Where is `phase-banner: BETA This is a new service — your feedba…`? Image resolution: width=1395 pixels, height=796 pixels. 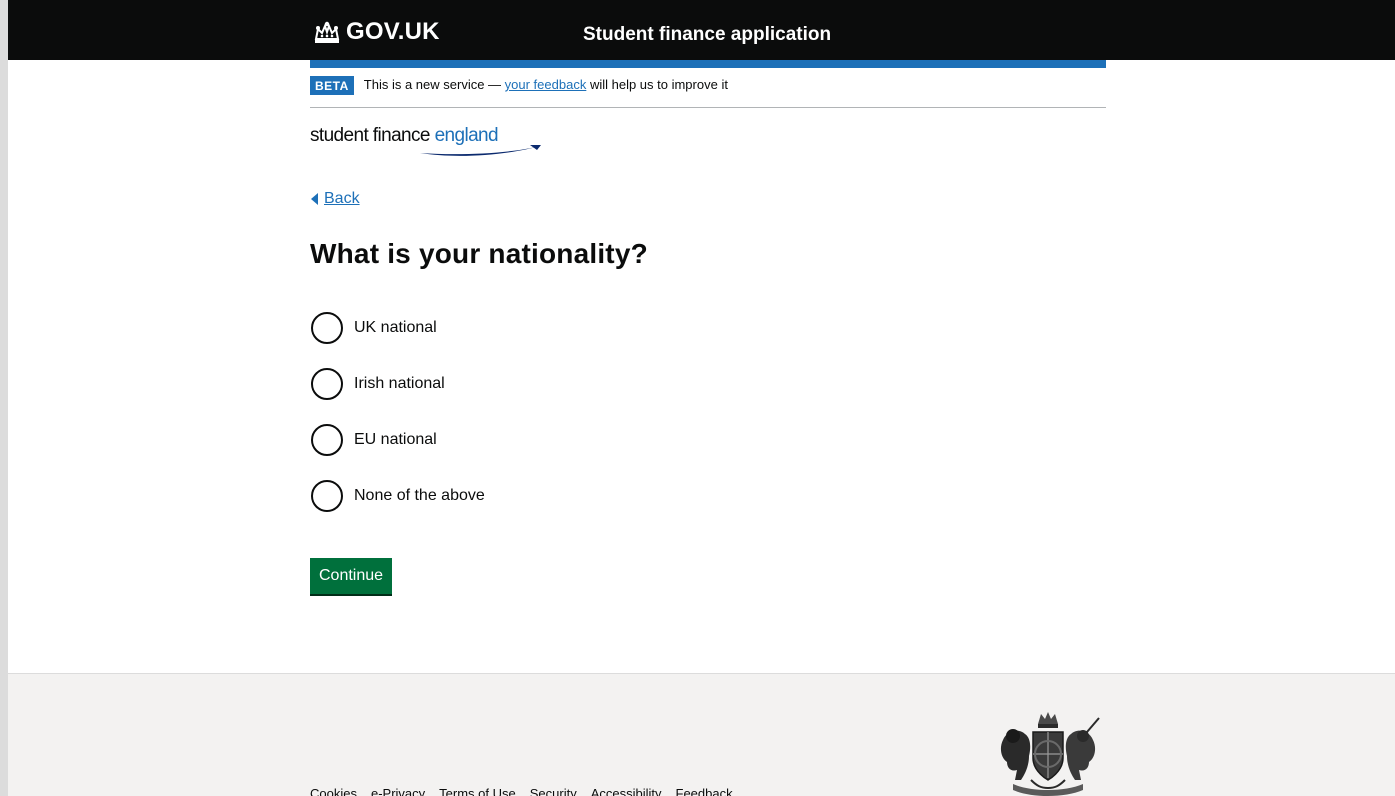
phase-banner: BETA This is a new service — your feedba… is located at coordinates (708, 92).